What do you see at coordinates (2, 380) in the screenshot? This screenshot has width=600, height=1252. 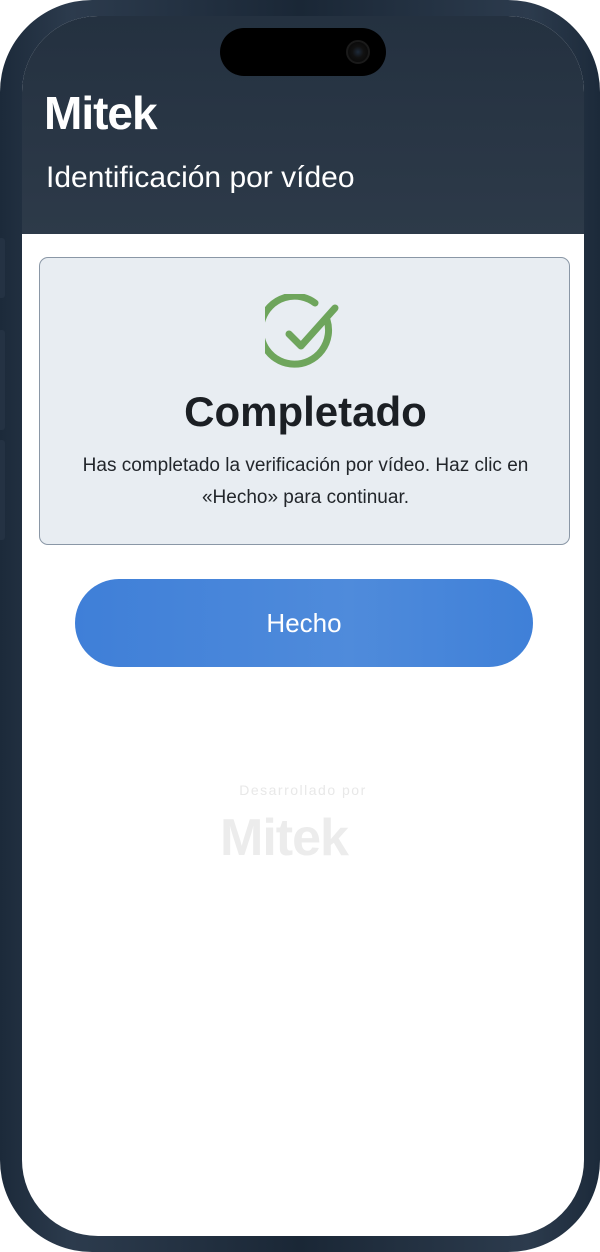 I see `volume-up-button` at bounding box center [2, 380].